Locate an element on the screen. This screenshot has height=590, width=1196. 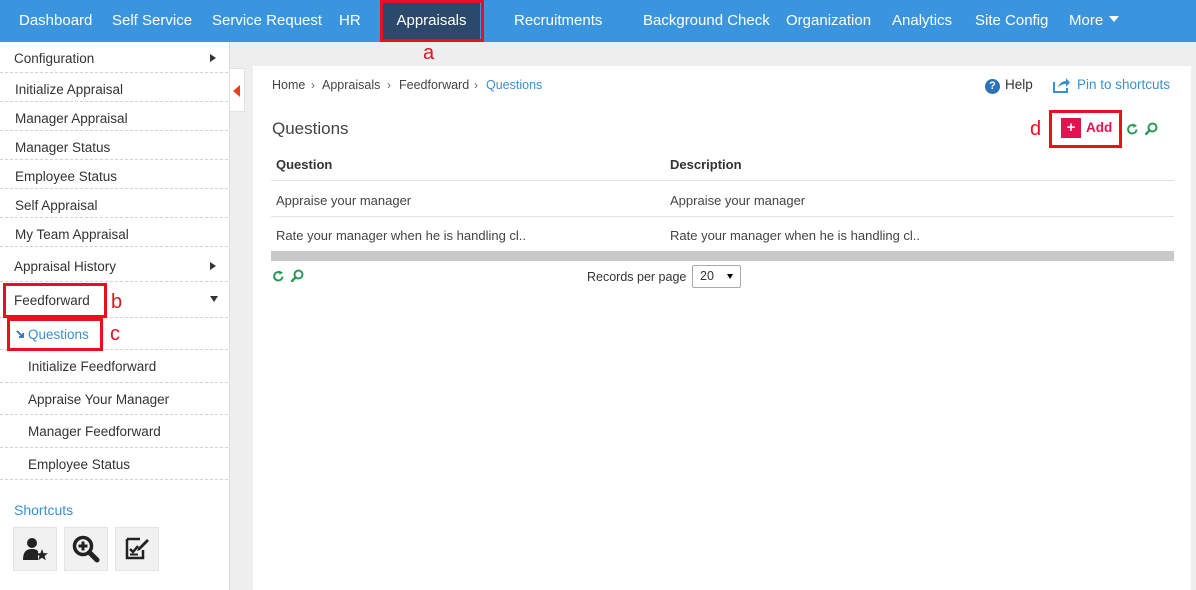
records-per-page-select: 20 is located at coordinates (716, 276).